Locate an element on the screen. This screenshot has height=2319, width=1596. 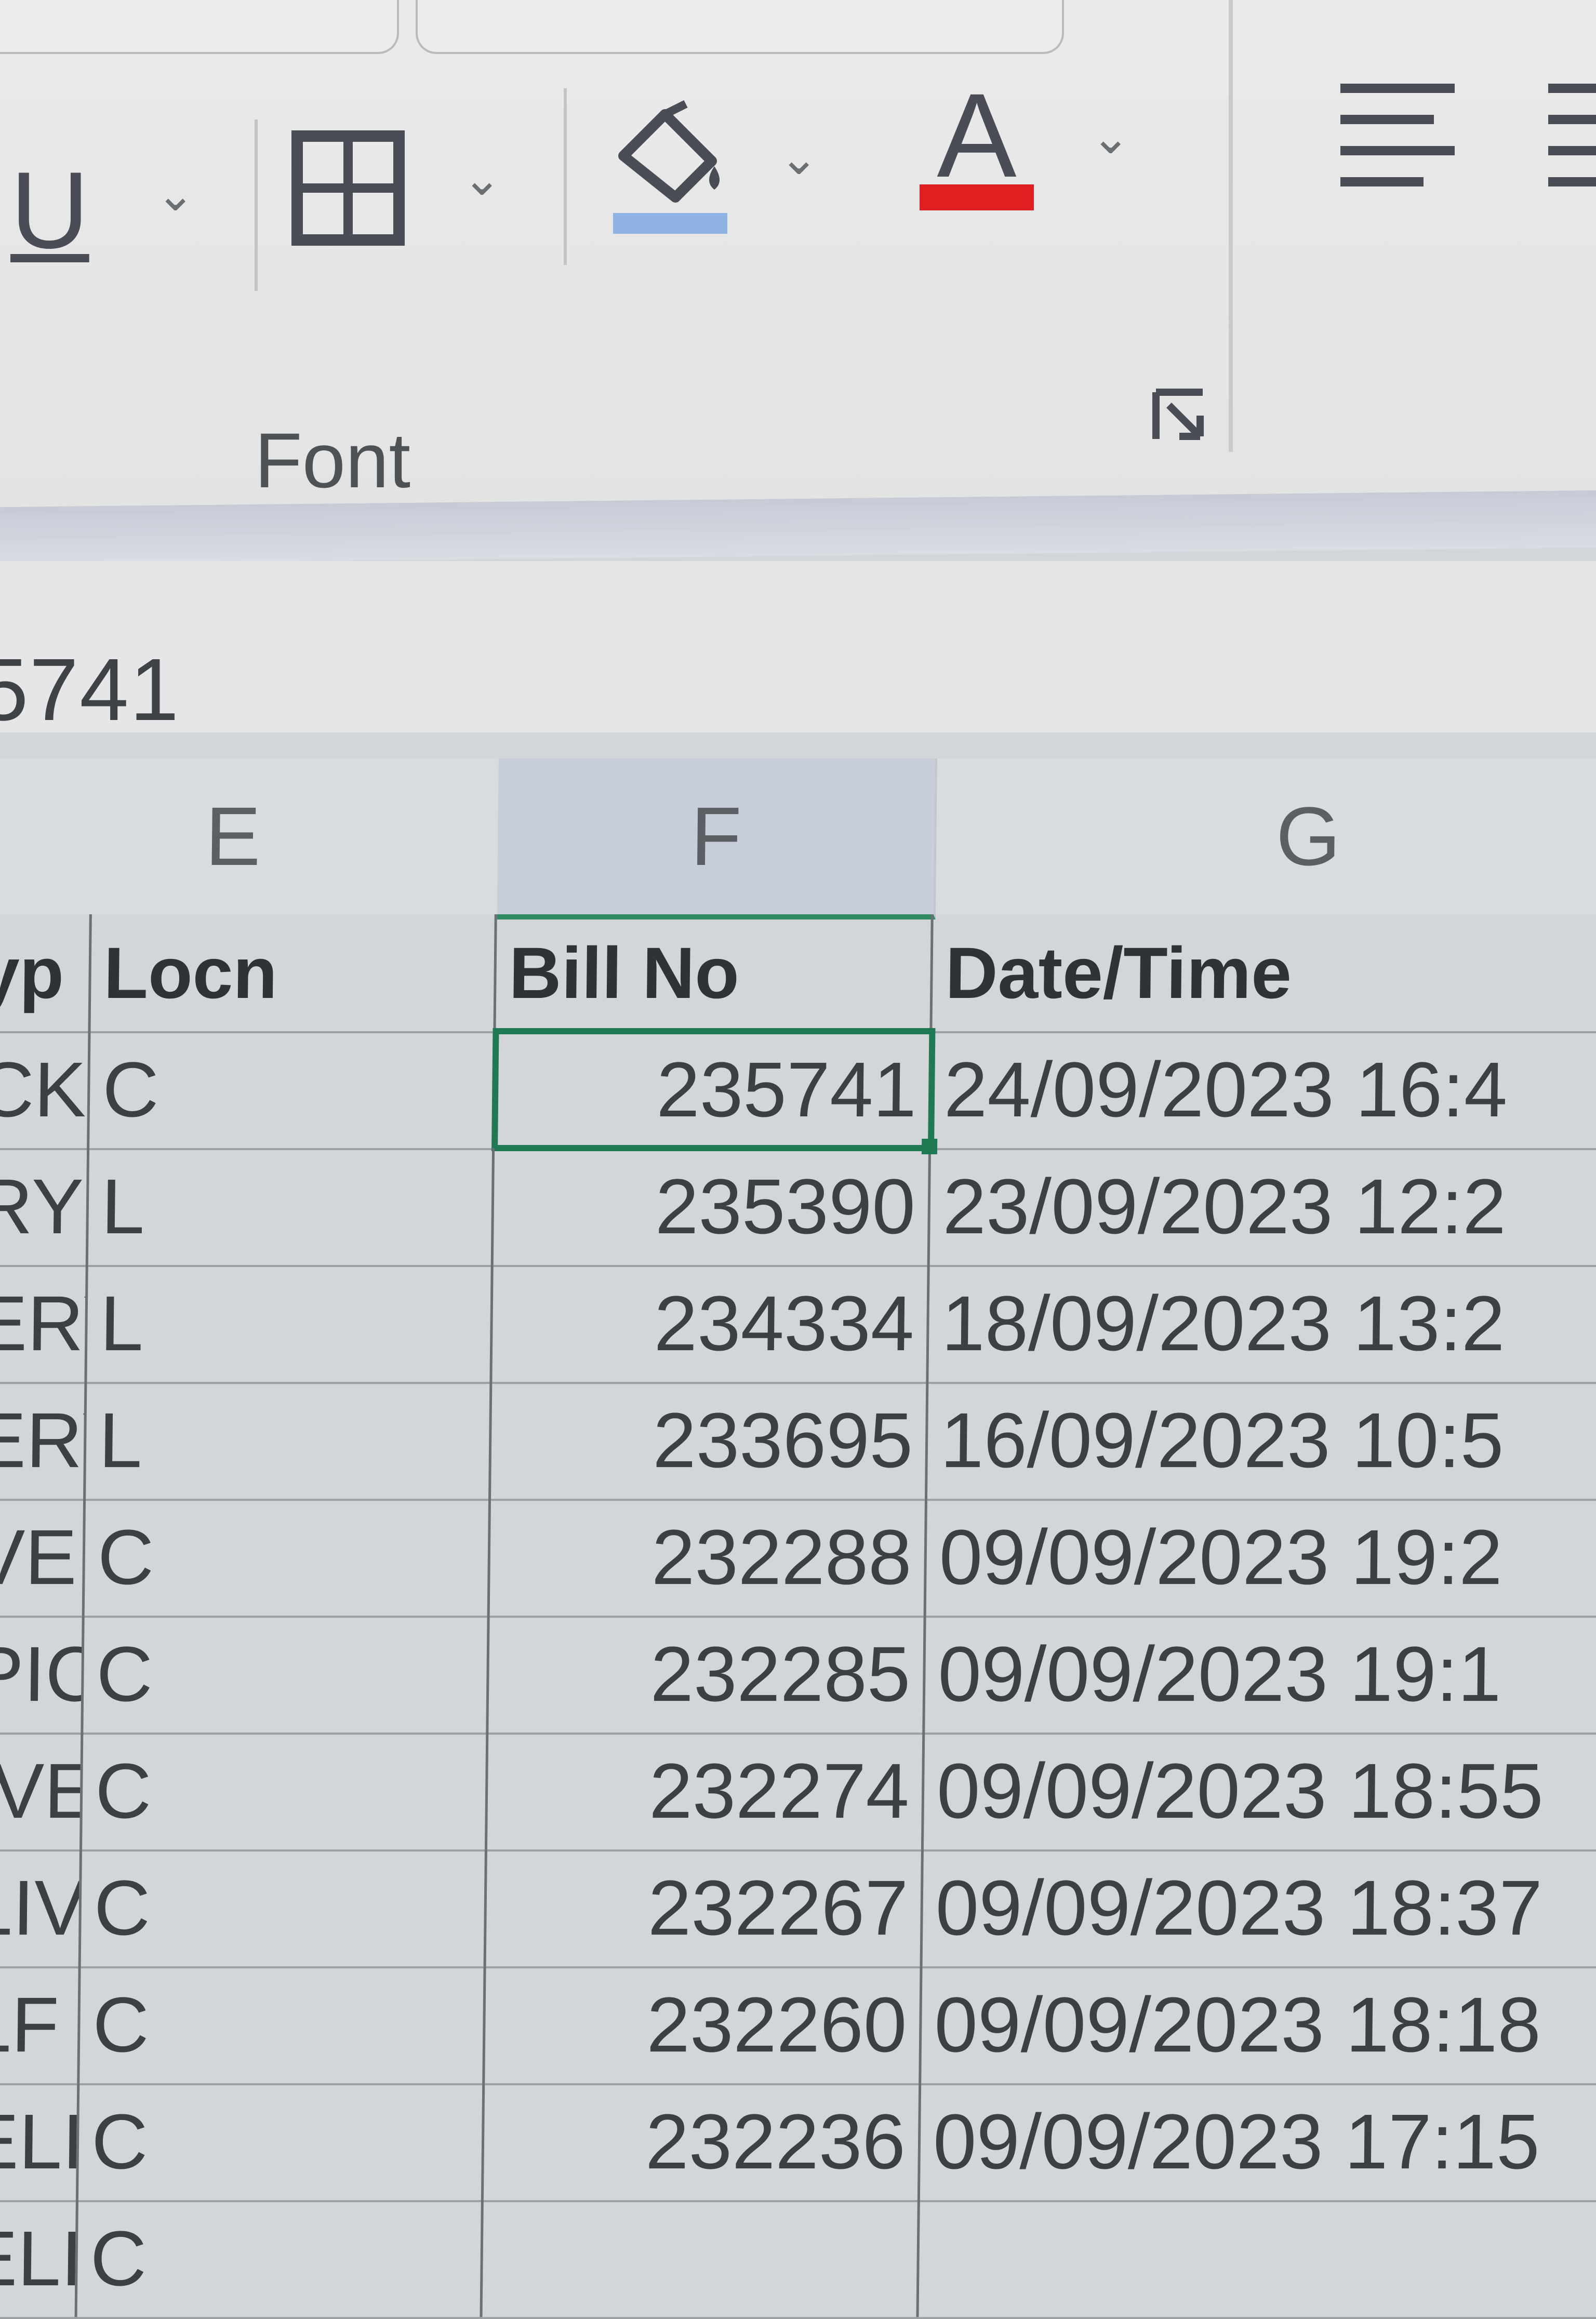
cell-date-time: 23/09/2023 12:2 is located at coordinates (1262, 1206).